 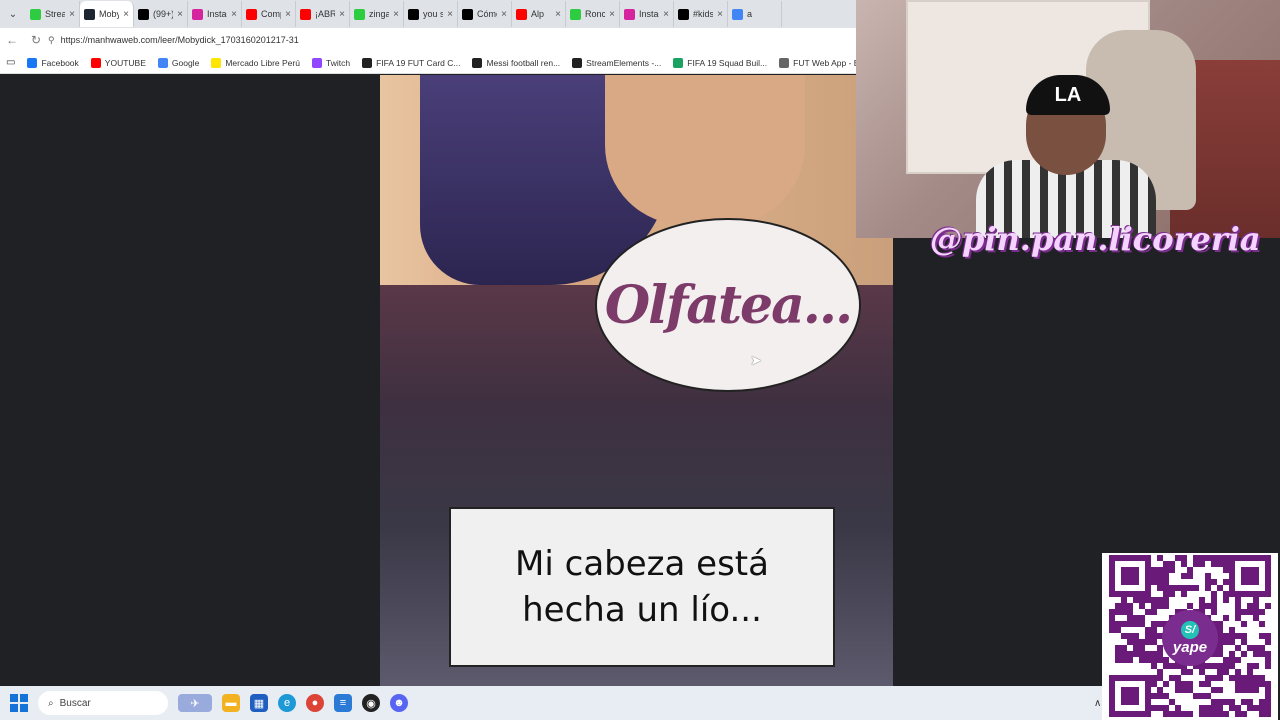 I want to click on tray-chevron-icon: ∧, so click(x=1097, y=703).